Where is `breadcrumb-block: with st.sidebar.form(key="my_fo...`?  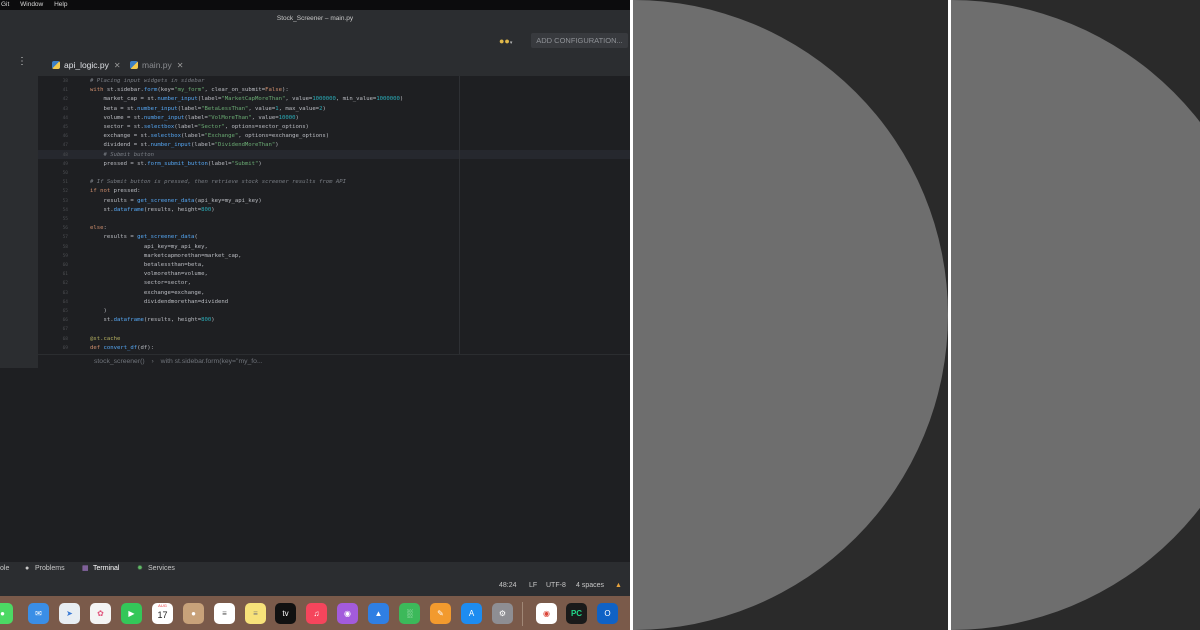 breadcrumb-block: with st.sidebar.form(key="my_fo... is located at coordinates (212, 361).